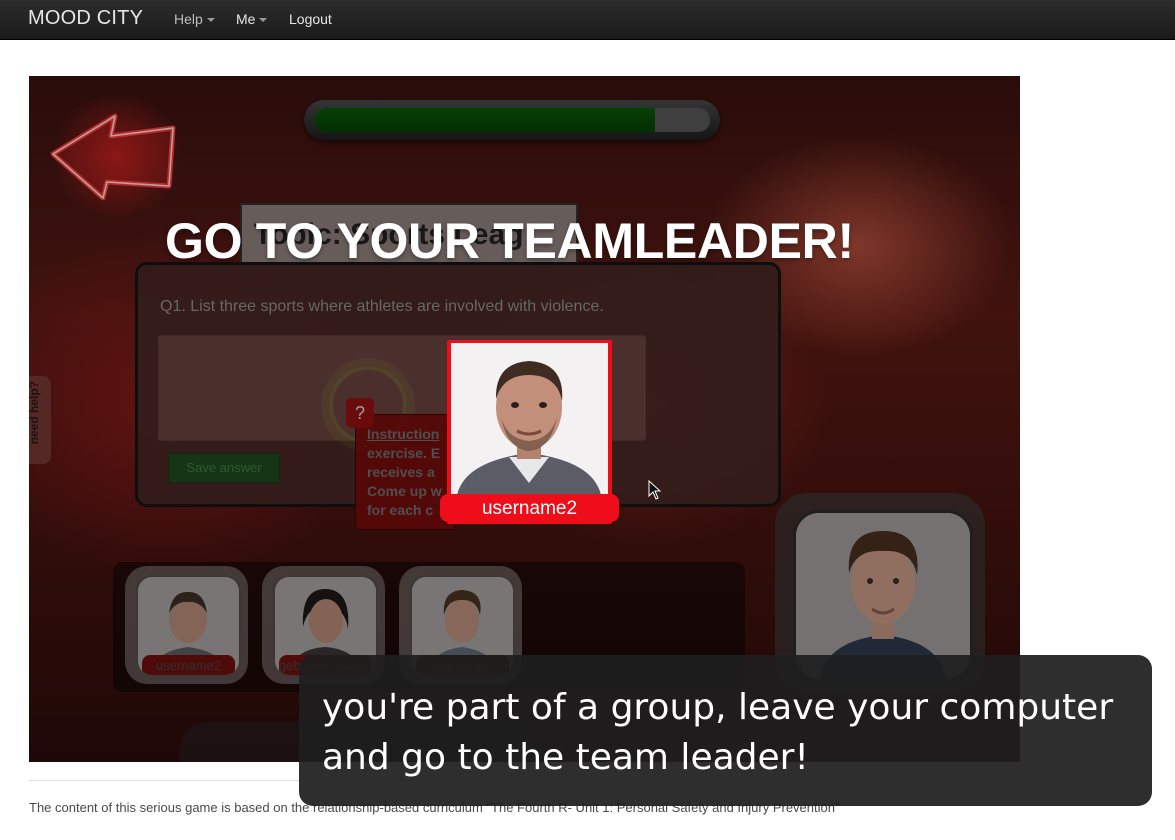  Describe the element at coordinates (509, 241) in the screenshot. I see `overlay-title: GO TO YOUR TEAMLEADER!` at that location.